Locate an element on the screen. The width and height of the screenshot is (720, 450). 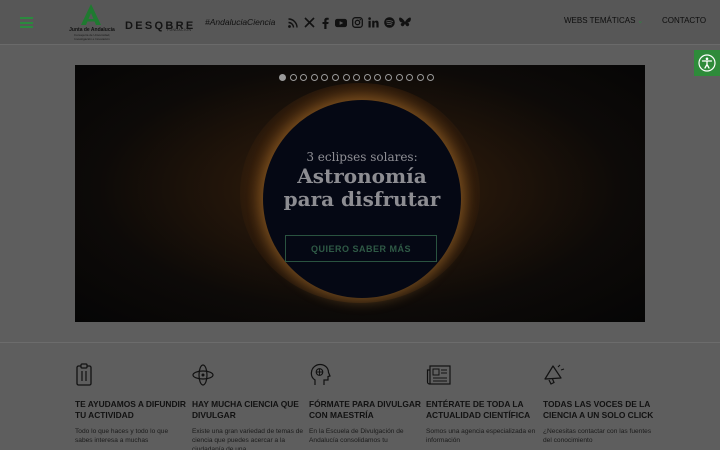
social-links is located at coordinates (349, 22).